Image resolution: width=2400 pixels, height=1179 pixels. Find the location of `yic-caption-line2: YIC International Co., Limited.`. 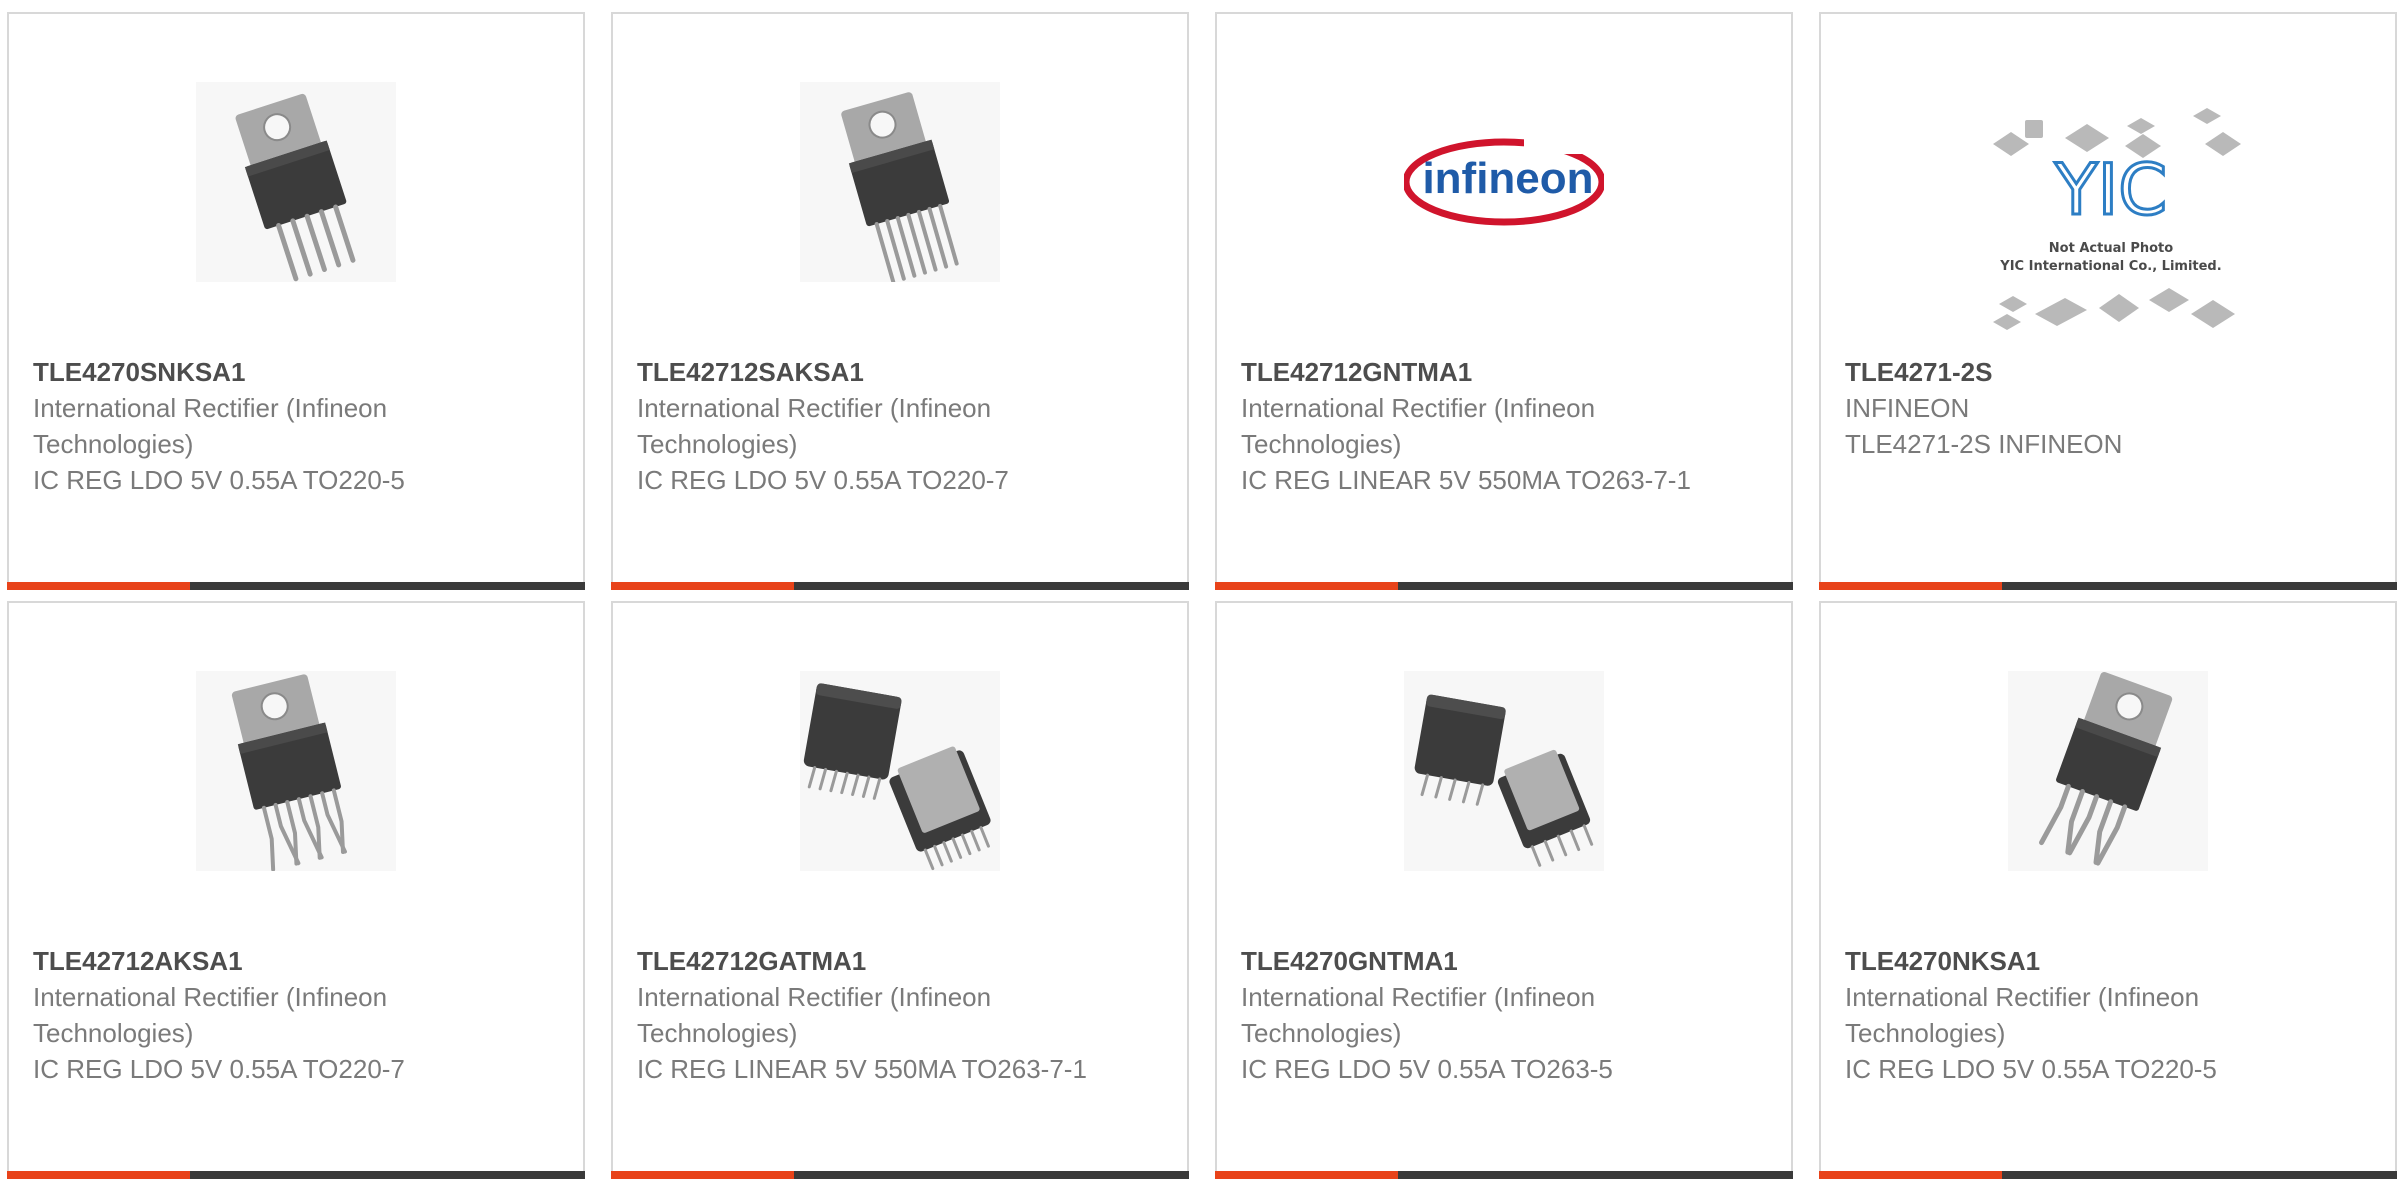

yic-caption-line2: YIC International Co., Limited. is located at coordinates (2110, 266).